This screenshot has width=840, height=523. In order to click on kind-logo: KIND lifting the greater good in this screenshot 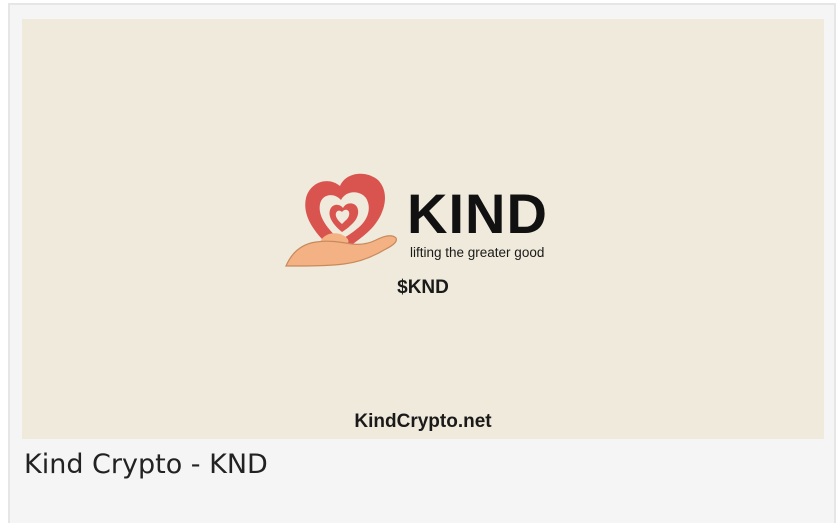, I will do `click(424, 217)`.